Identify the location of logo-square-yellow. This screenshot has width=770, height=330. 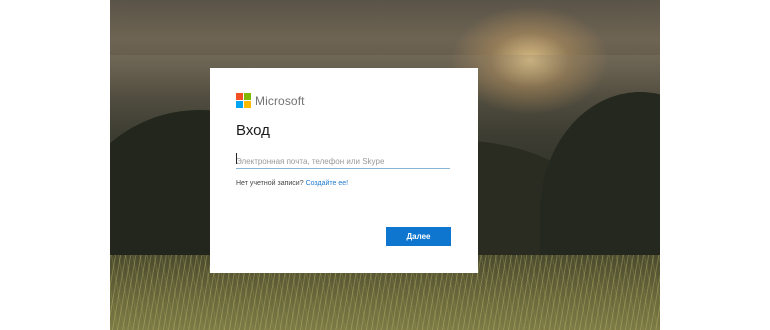
(247, 104).